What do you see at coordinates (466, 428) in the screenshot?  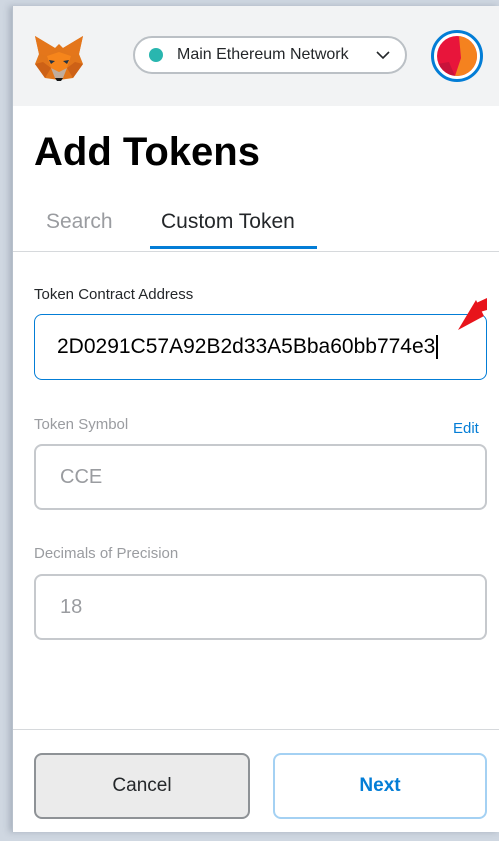 I see `edit-symbol-link: Edit` at bounding box center [466, 428].